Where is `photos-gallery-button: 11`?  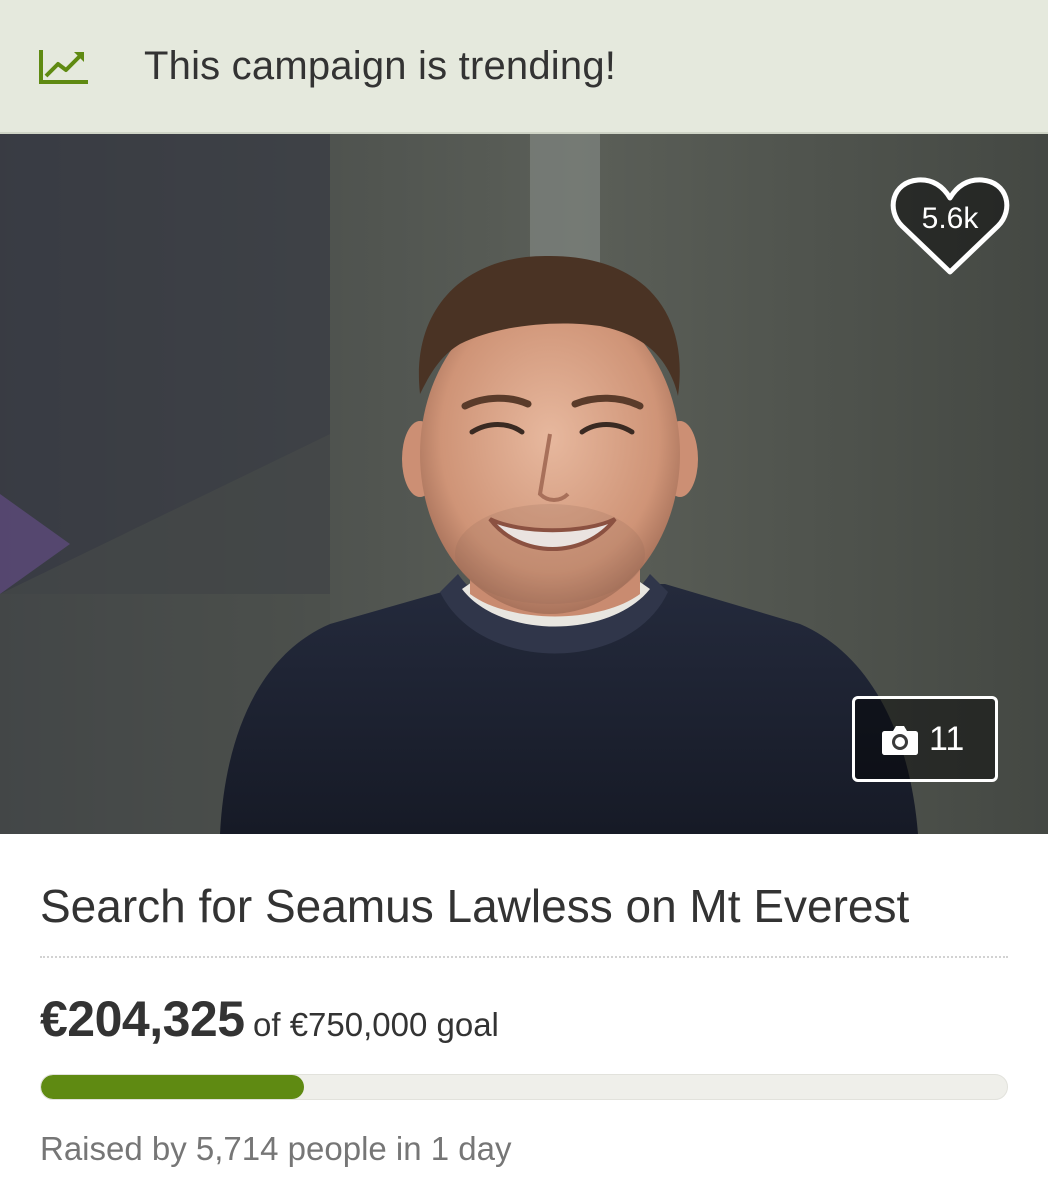 photos-gallery-button: 11 is located at coordinates (925, 739).